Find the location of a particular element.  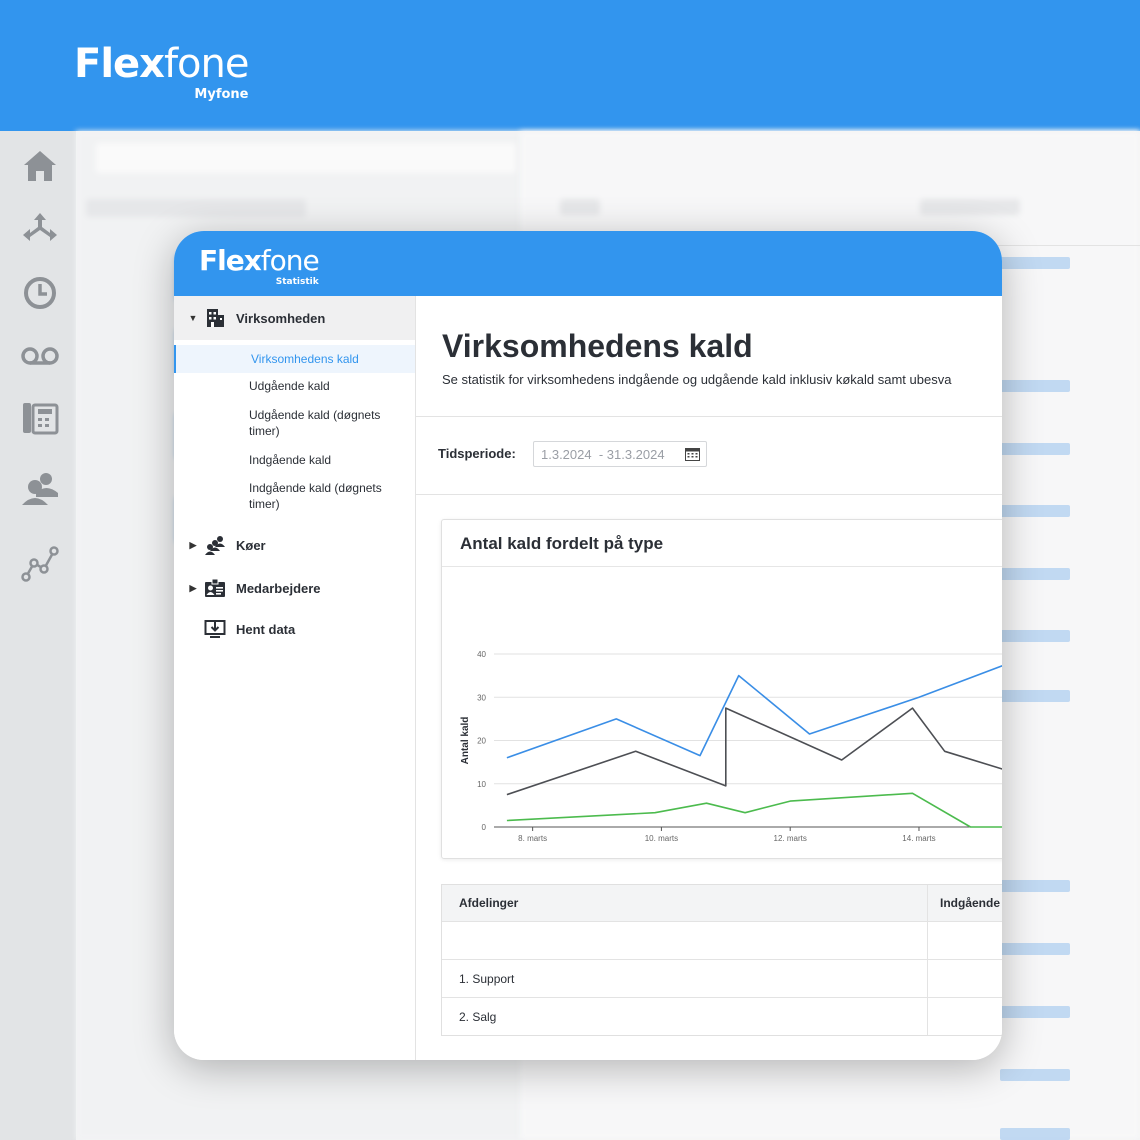

sidebar-item-indgaaende-kald-timer: Indgående kald (døgnets timer) is located at coordinates (329, 496).